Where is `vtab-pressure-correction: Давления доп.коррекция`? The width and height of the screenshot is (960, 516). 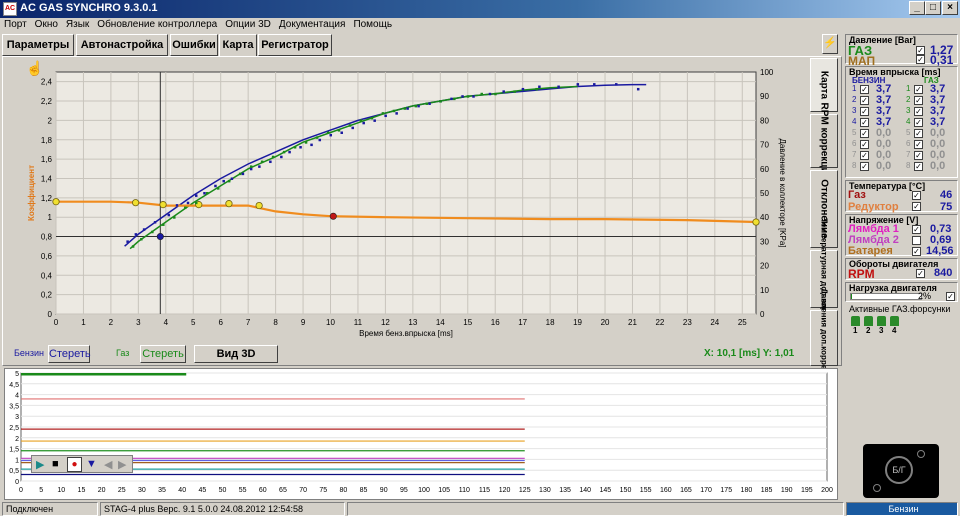 vtab-pressure-correction: Давления доп.коррекция is located at coordinates (824, 338).